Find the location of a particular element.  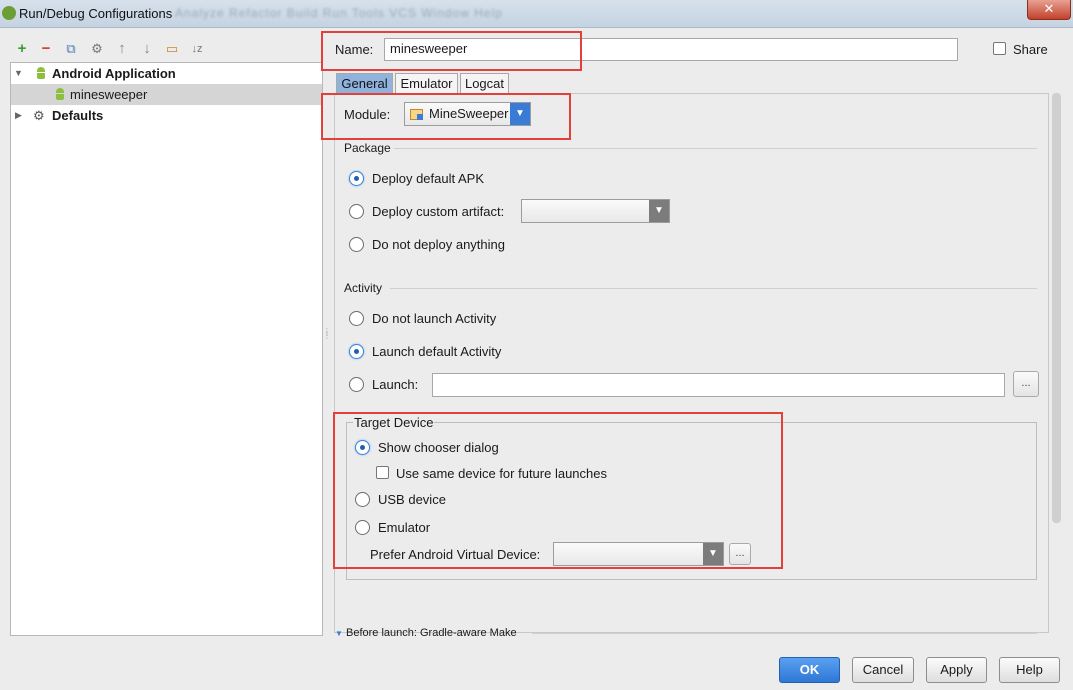

highlight-box-module is located at coordinates (446, 116).